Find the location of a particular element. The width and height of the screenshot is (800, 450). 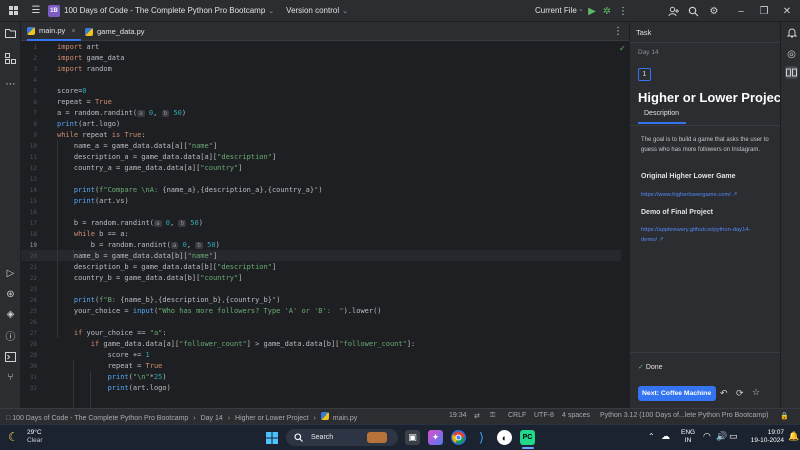

code-line: import game_data is located at coordinates (90, 58).